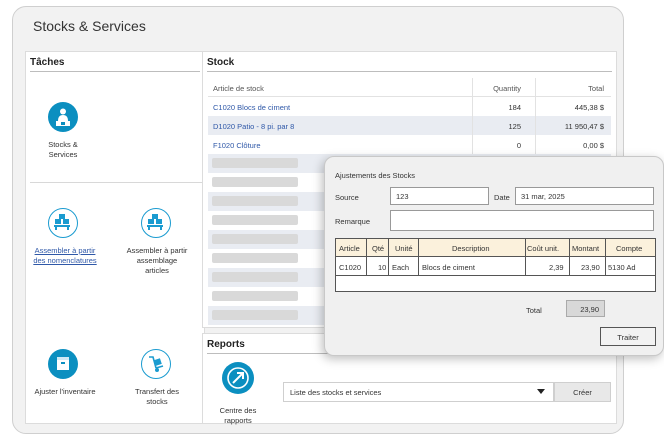  Describe the element at coordinates (400, 267) in the screenshot. I see `line-unit: Each` at that location.